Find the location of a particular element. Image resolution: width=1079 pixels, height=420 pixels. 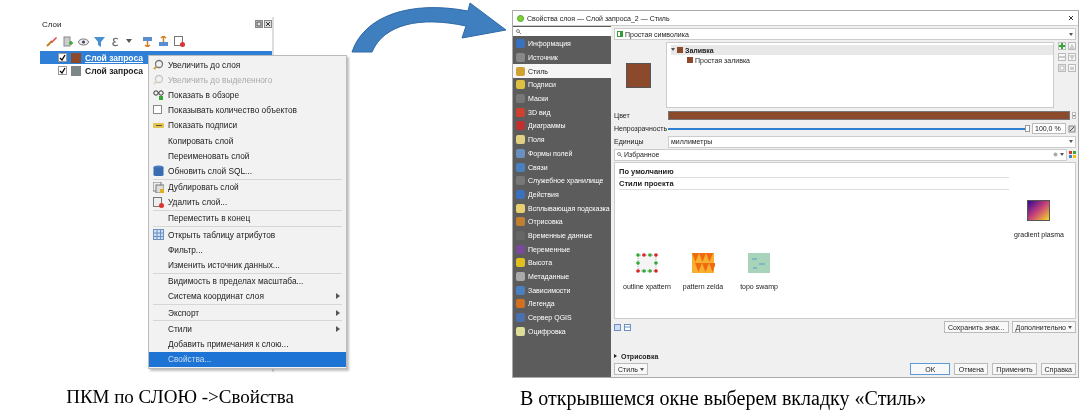

caption: ПКМ по СЛОЮ ->Свойства is located at coordinates (180, 397).